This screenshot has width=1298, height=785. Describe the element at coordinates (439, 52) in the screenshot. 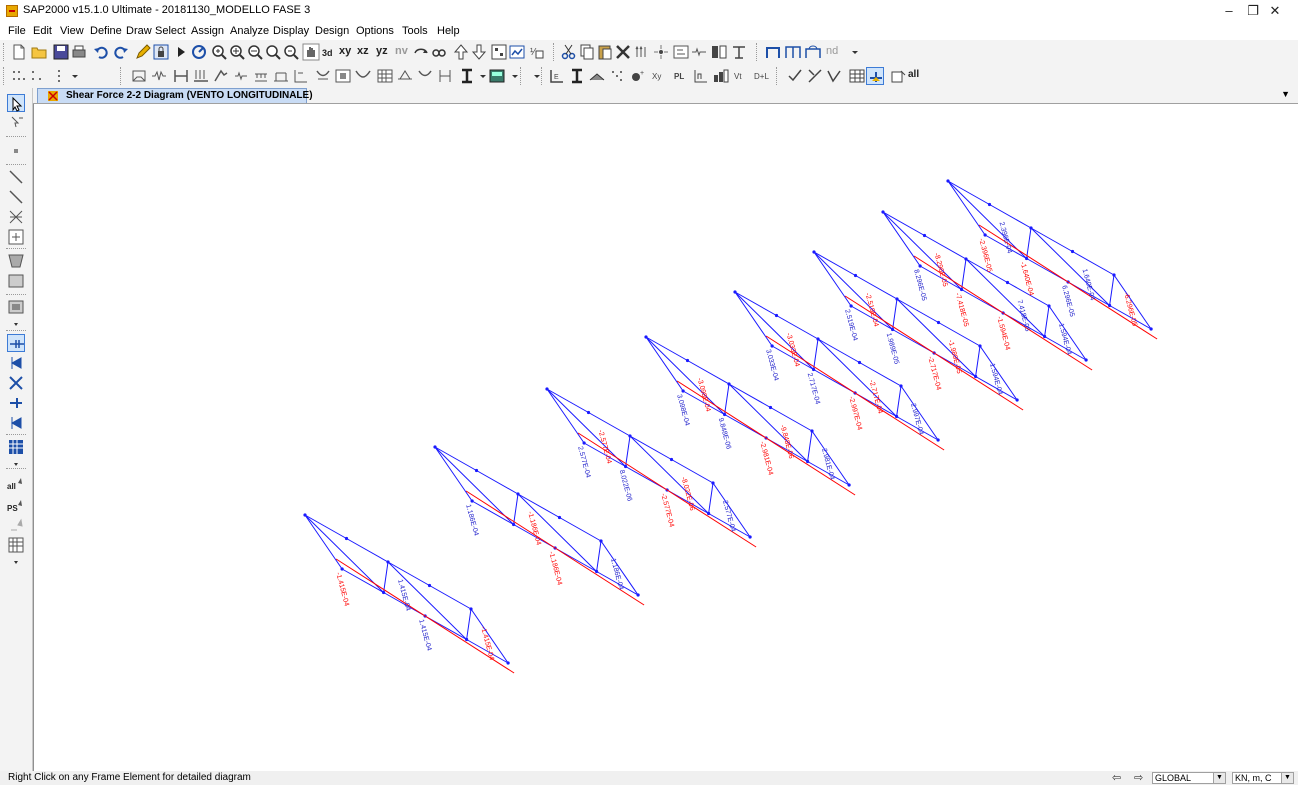

I see `perspective-icon` at that location.